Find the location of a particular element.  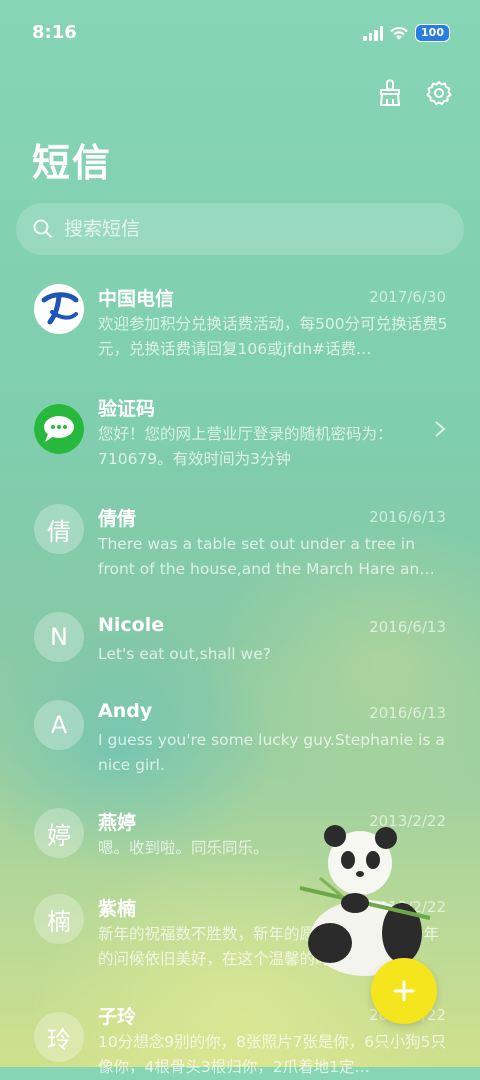

message-preview: Let's eat out,shall we? is located at coordinates (184, 654).